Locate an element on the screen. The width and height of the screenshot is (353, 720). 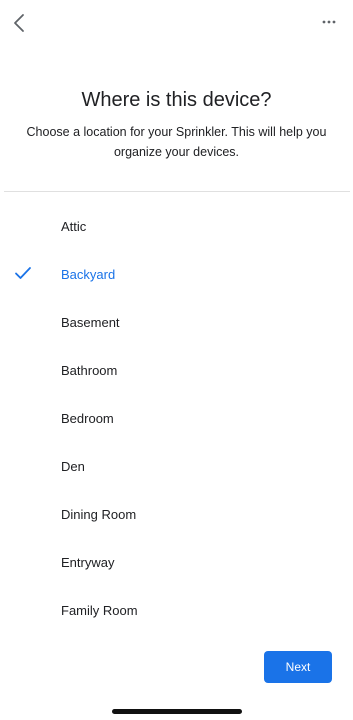
location-label: Entryway is located at coordinates (88, 562).